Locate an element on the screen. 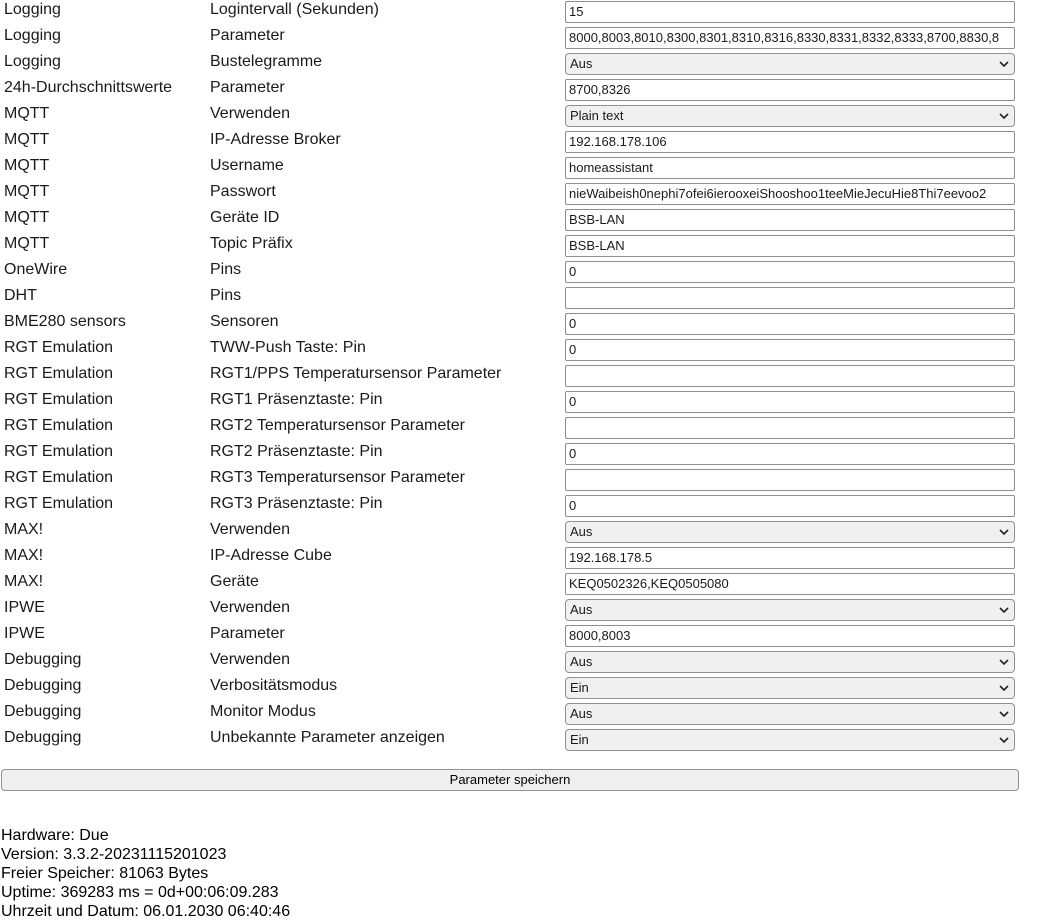  setting-label: Username is located at coordinates (247, 165).